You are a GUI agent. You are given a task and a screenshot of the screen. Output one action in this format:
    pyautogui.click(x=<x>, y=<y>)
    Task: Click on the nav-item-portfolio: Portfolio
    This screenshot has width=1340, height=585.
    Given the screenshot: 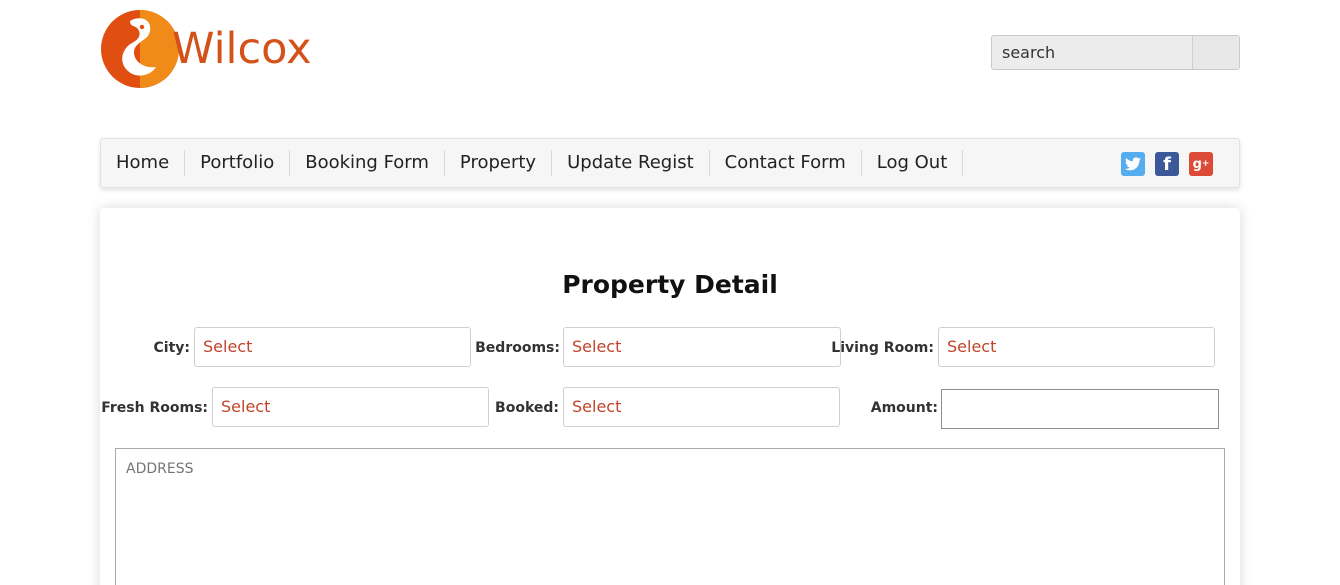 What is the action you would take?
    pyautogui.click(x=238, y=163)
    